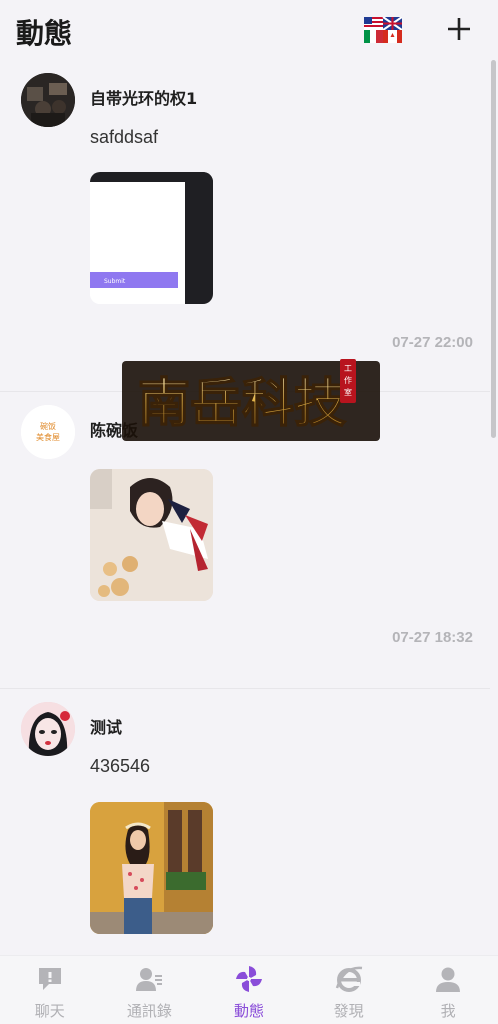  I want to click on contacts-icon, so click(149, 979).